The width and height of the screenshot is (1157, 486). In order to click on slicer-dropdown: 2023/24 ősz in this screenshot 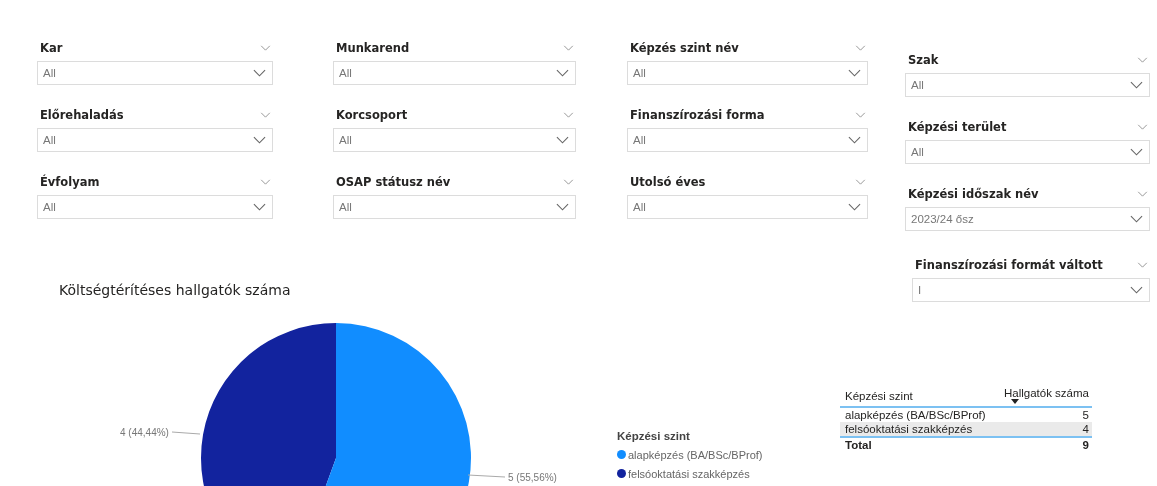, I will do `click(1027, 219)`.